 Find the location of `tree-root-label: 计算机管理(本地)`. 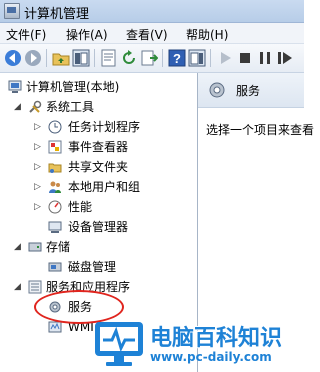

tree-root-label: 计算机管理(本地) is located at coordinates (73, 87).